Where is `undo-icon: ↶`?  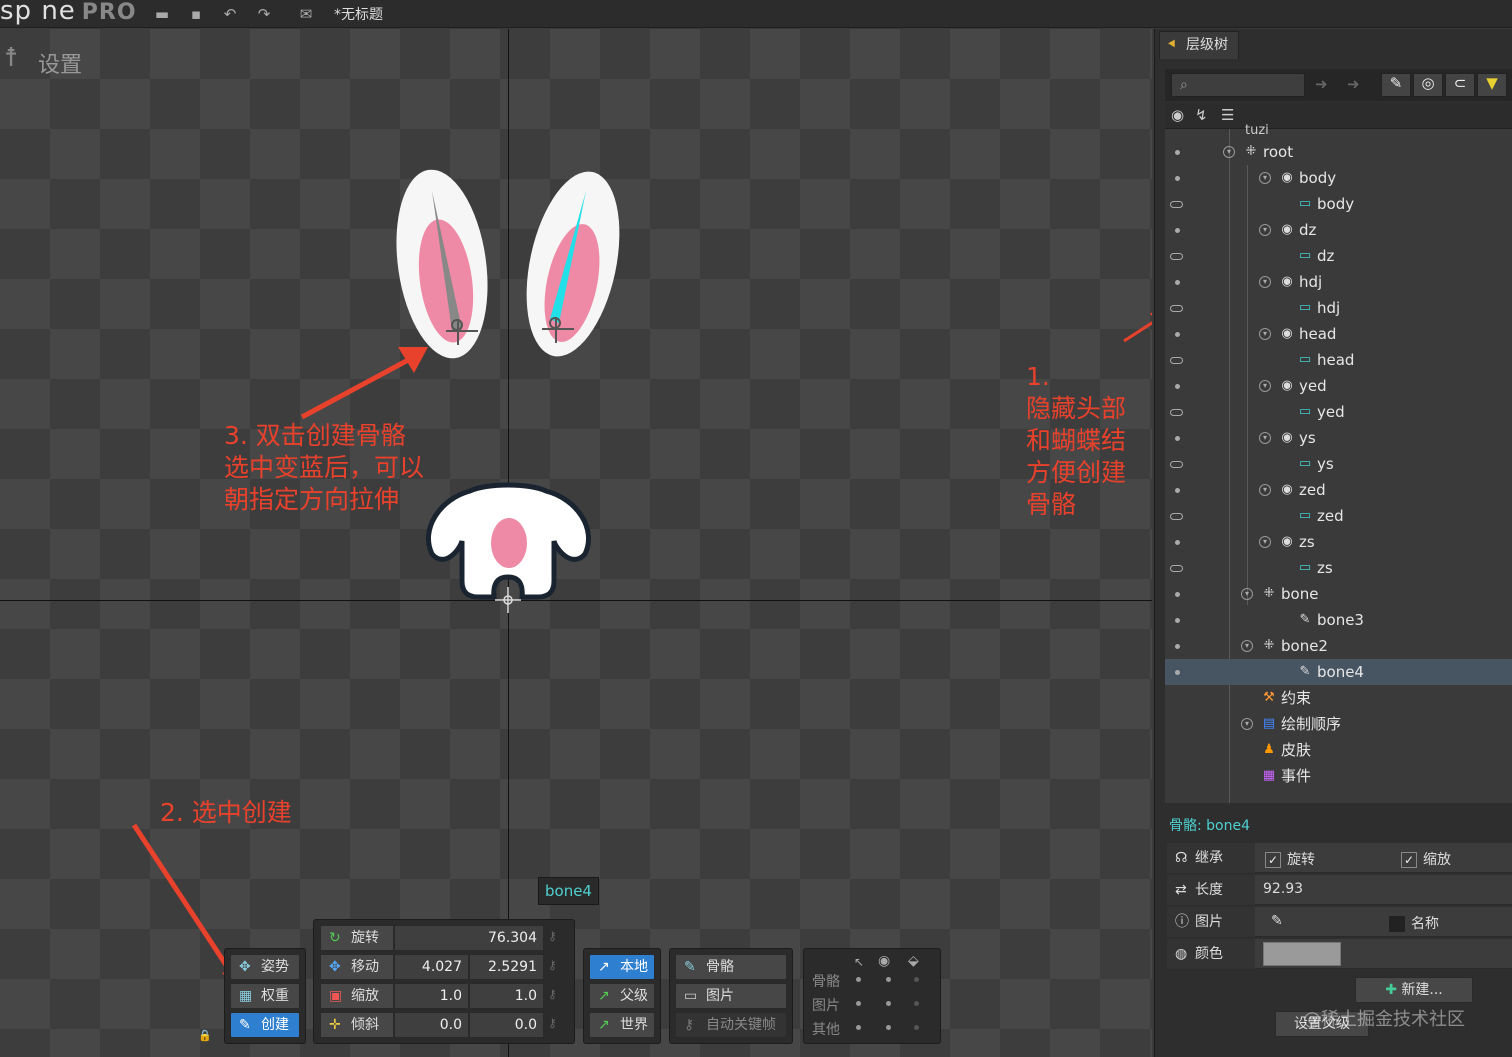 undo-icon: ↶ is located at coordinates (230, 14).